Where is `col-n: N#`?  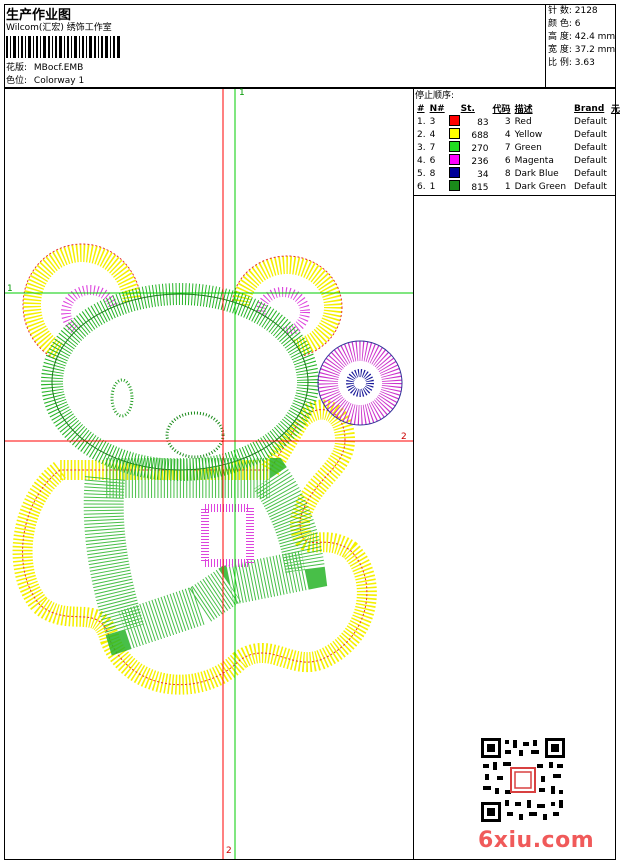
col-n: N# is located at coordinates (437, 108).